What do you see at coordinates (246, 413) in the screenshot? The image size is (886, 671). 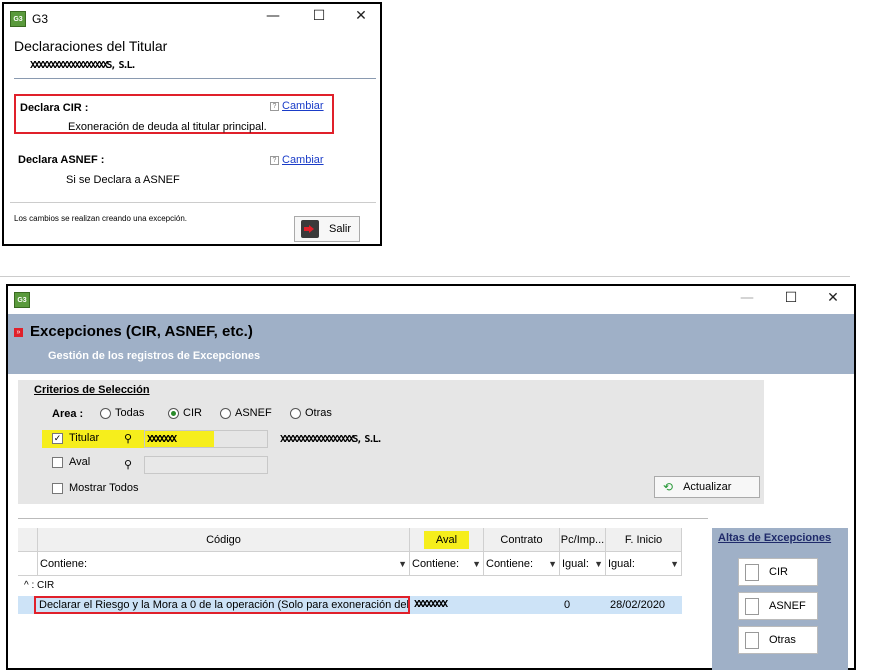 I see `area-option-asnef: ASNEF` at bounding box center [246, 413].